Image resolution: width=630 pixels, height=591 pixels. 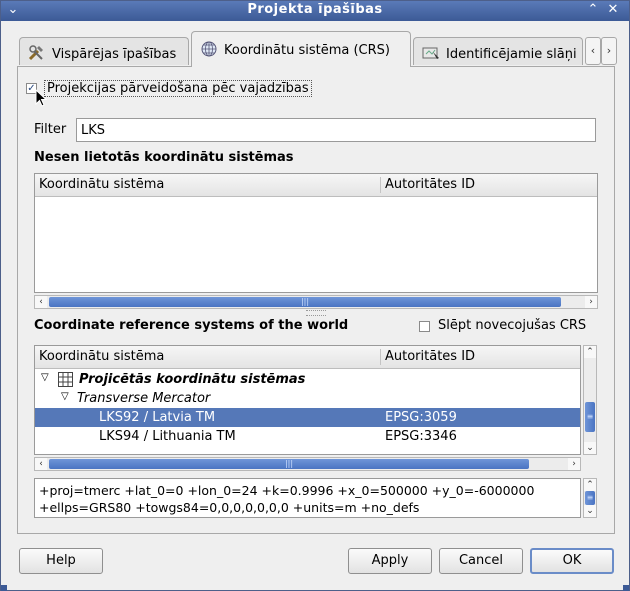 What do you see at coordinates (593, 10) in the screenshot?
I see `chevron-up-icon: ⌃` at bounding box center [593, 10].